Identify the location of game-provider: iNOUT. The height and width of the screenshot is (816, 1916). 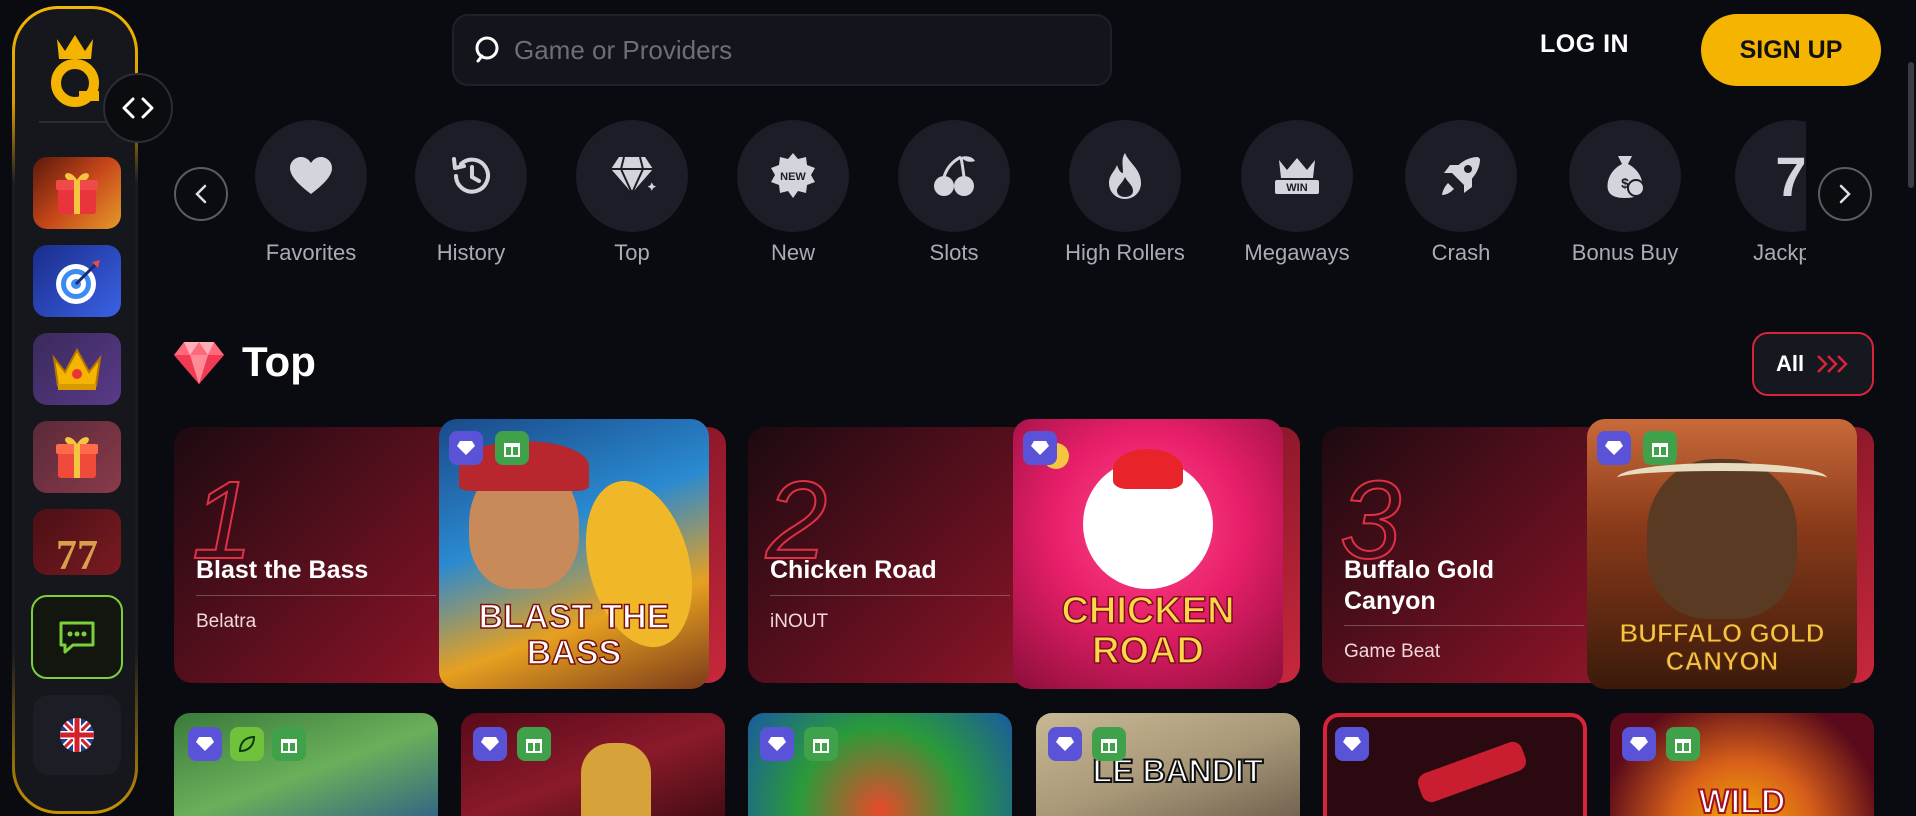
(799, 621).